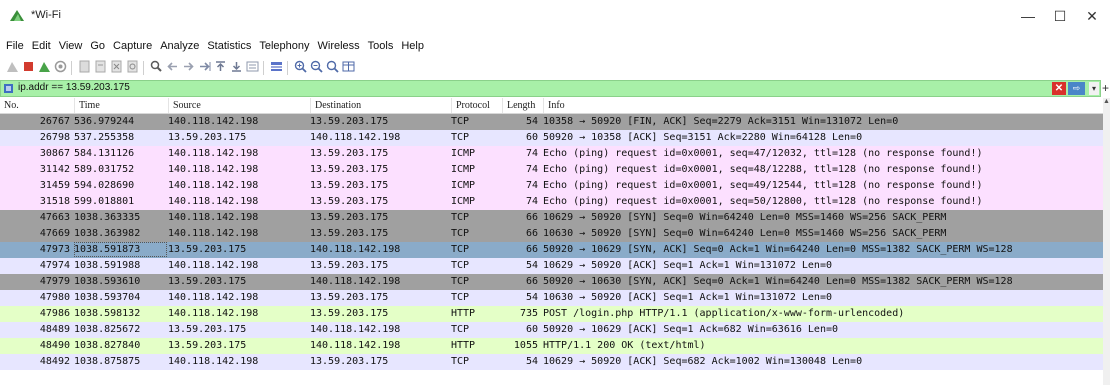  Describe the element at coordinates (104, 153) in the screenshot. I see `packet-time: 584.131126` at that location.